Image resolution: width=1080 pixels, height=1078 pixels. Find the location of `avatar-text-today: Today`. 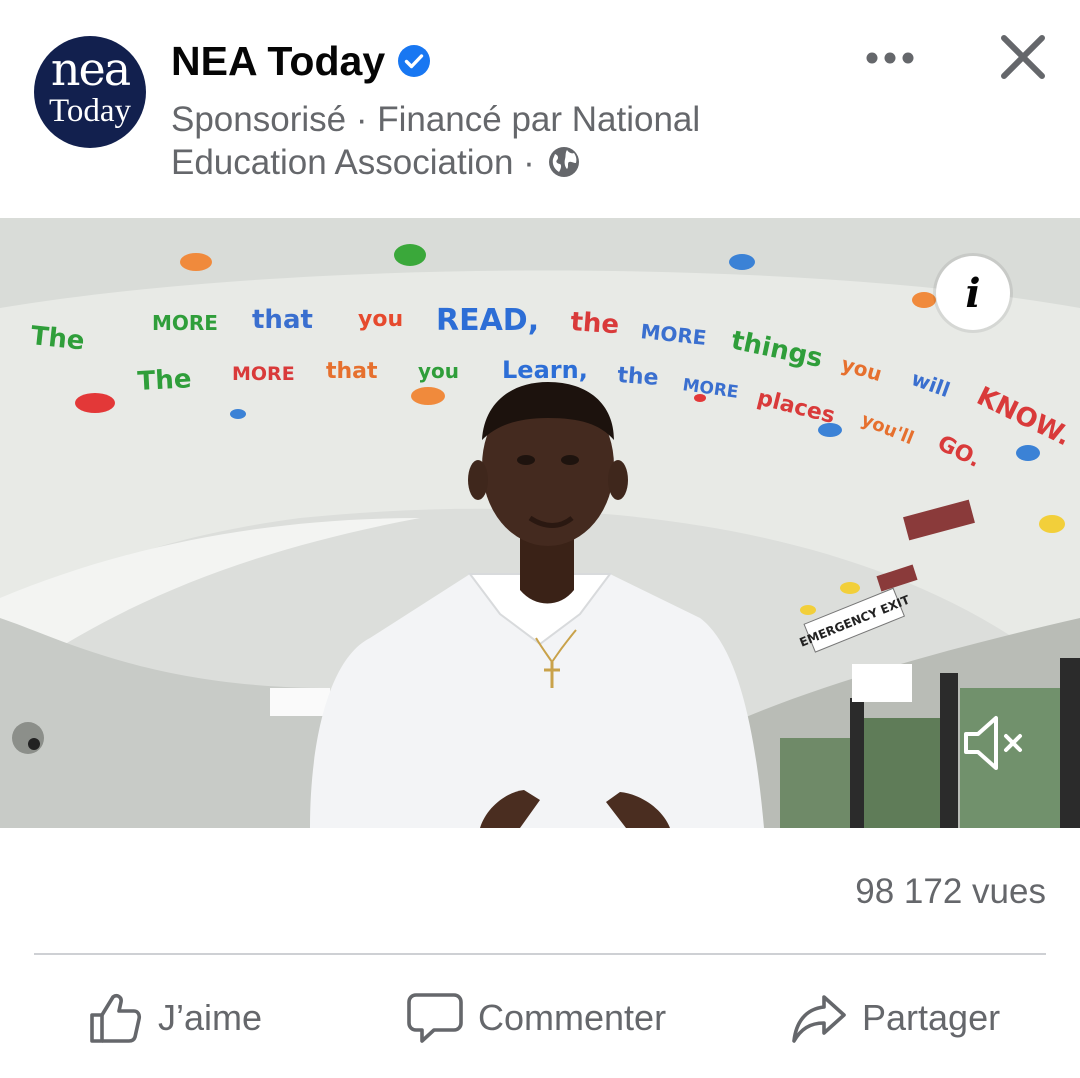

avatar-text-today: Today is located at coordinates (89, 111).